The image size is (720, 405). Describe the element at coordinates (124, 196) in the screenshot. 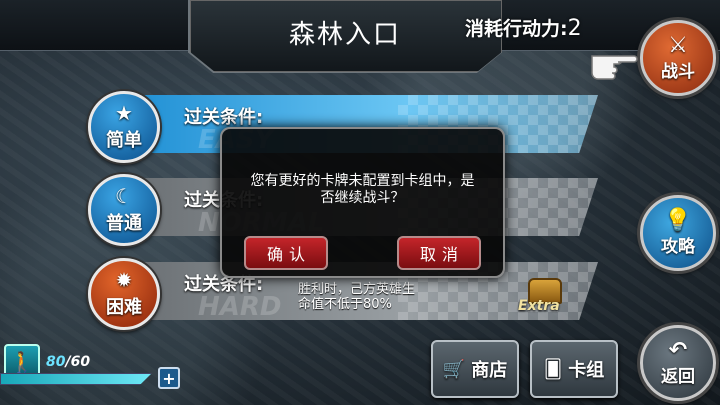

I see `moon-icon: ☾` at that location.